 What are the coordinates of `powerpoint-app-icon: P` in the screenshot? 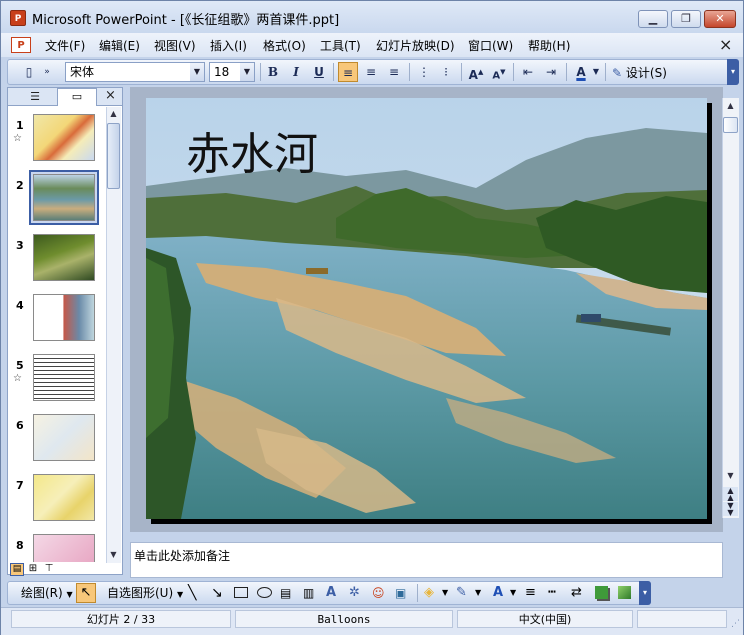 It's located at (18, 18).